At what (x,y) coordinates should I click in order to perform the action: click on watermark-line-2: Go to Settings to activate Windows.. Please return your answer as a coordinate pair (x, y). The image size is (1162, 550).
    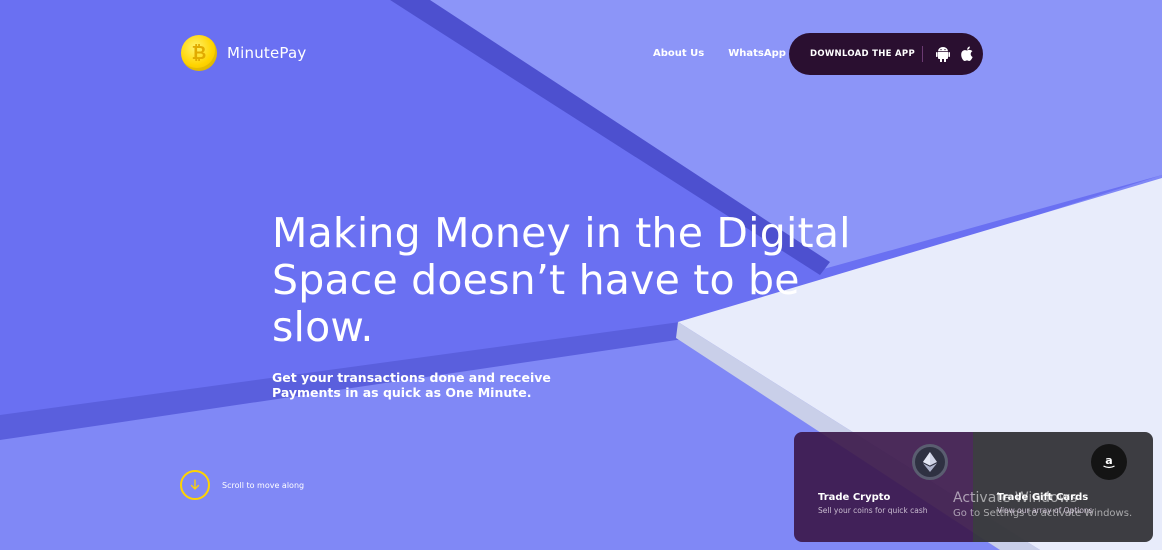
    Looking at the image, I should click on (1043, 513).